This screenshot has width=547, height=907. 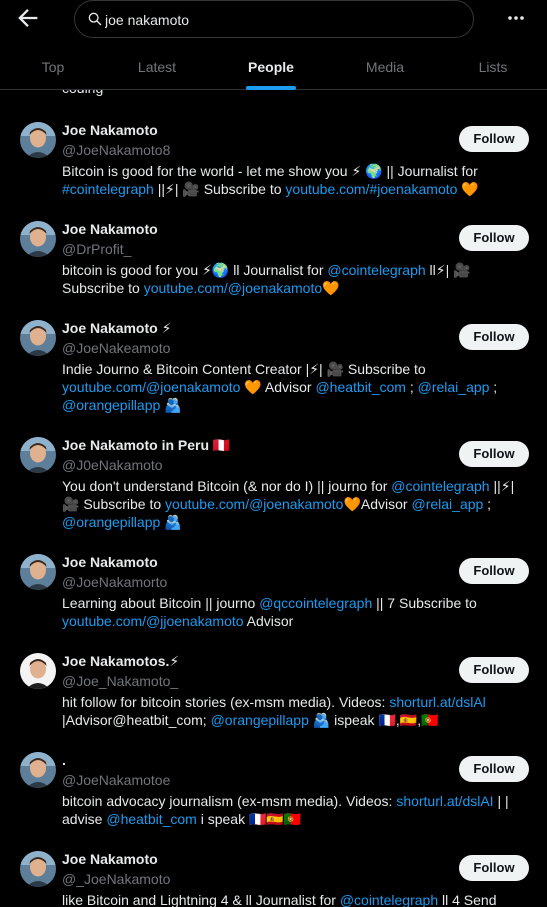 What do you see at coordinates (493, 67) in the screenshot?
I see `tab-lists: Lists` at bounding box center [493, 67].